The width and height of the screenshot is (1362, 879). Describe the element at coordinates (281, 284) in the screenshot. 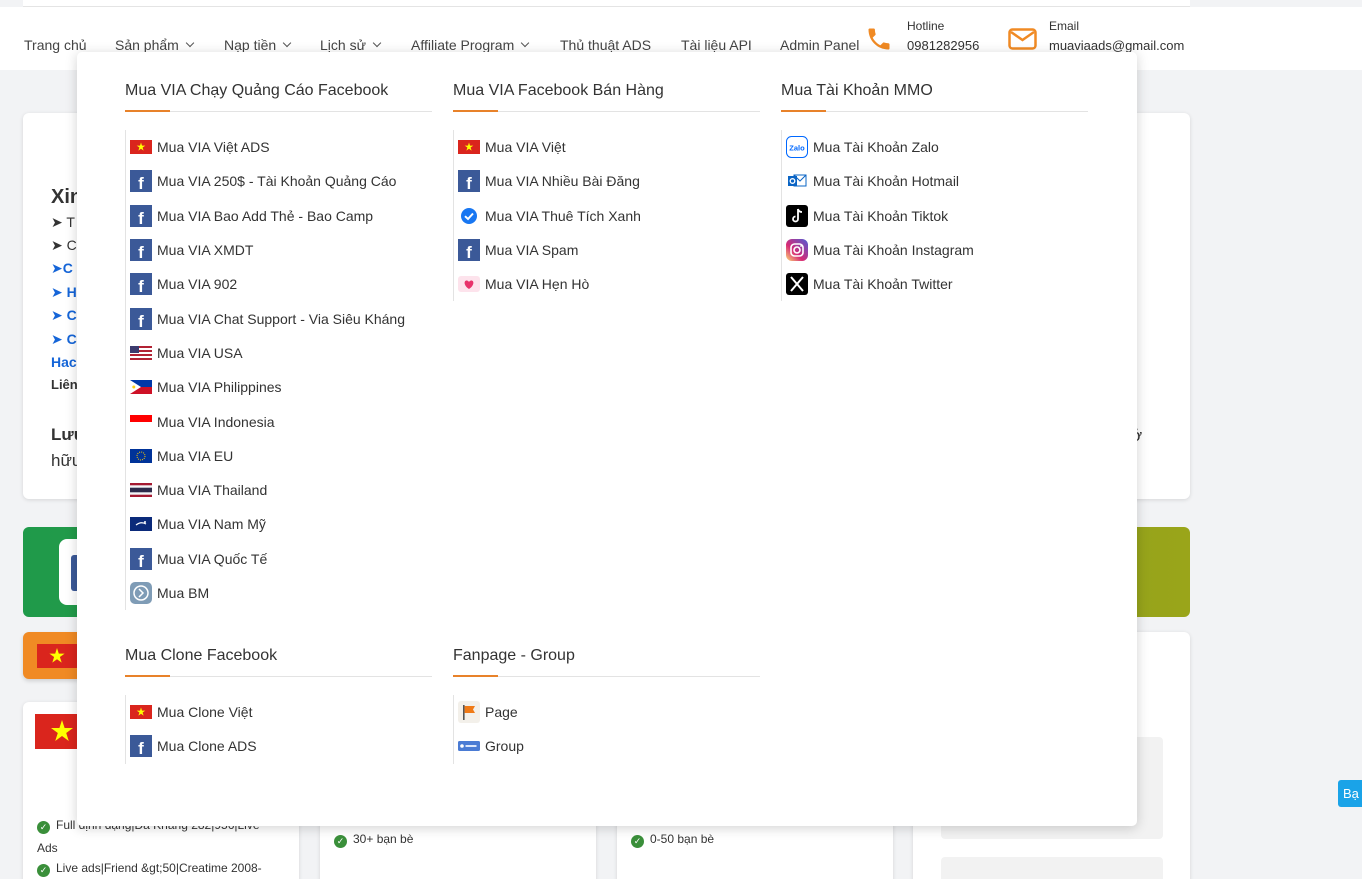

I see `menu-item-via-902: f Mua VIA 902` at that location.